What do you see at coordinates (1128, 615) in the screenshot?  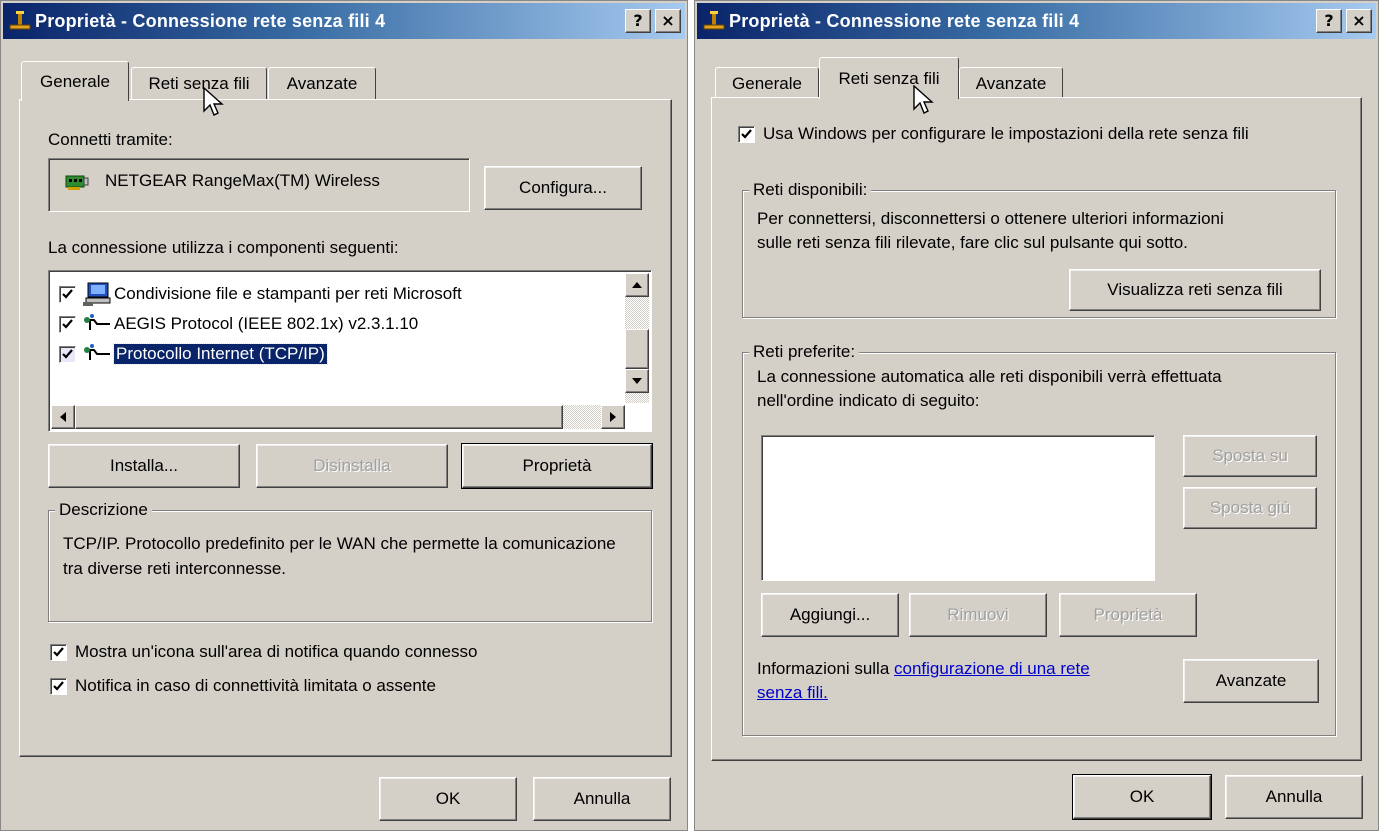 I see `network-properties-button: Proprietà` at bounding box center [1128, 615].